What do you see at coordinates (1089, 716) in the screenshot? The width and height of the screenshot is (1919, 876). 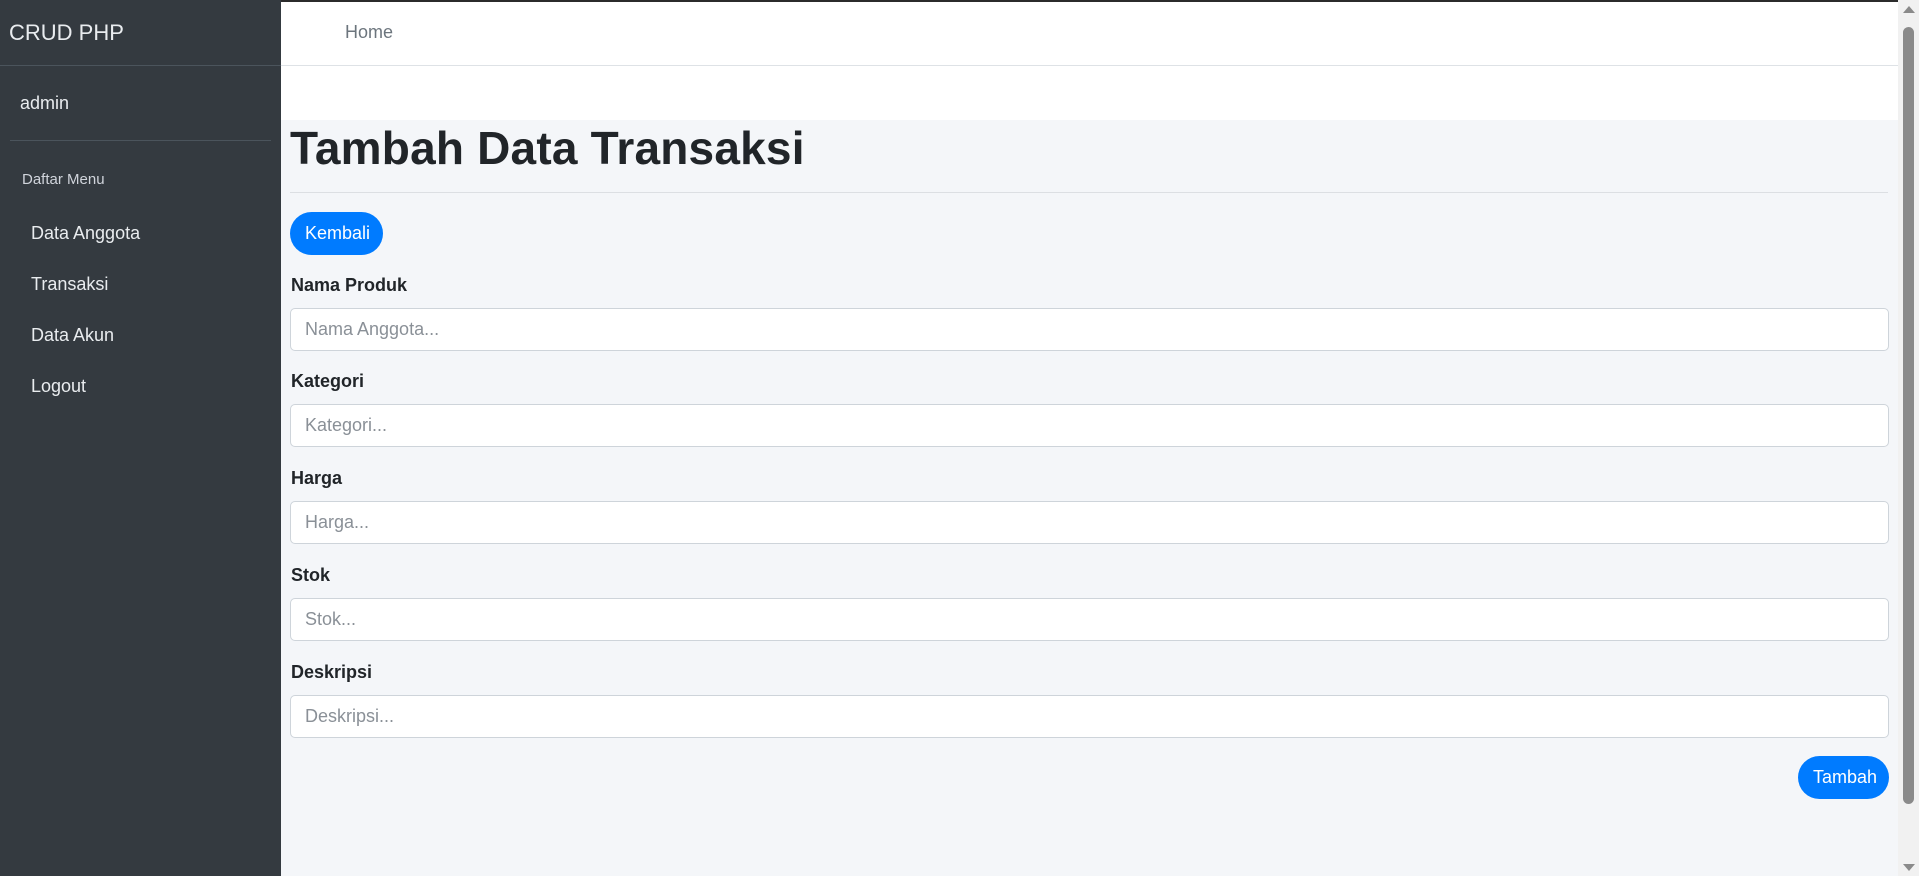 I see `deskripsi-input` at bounding box center [1089, 716].